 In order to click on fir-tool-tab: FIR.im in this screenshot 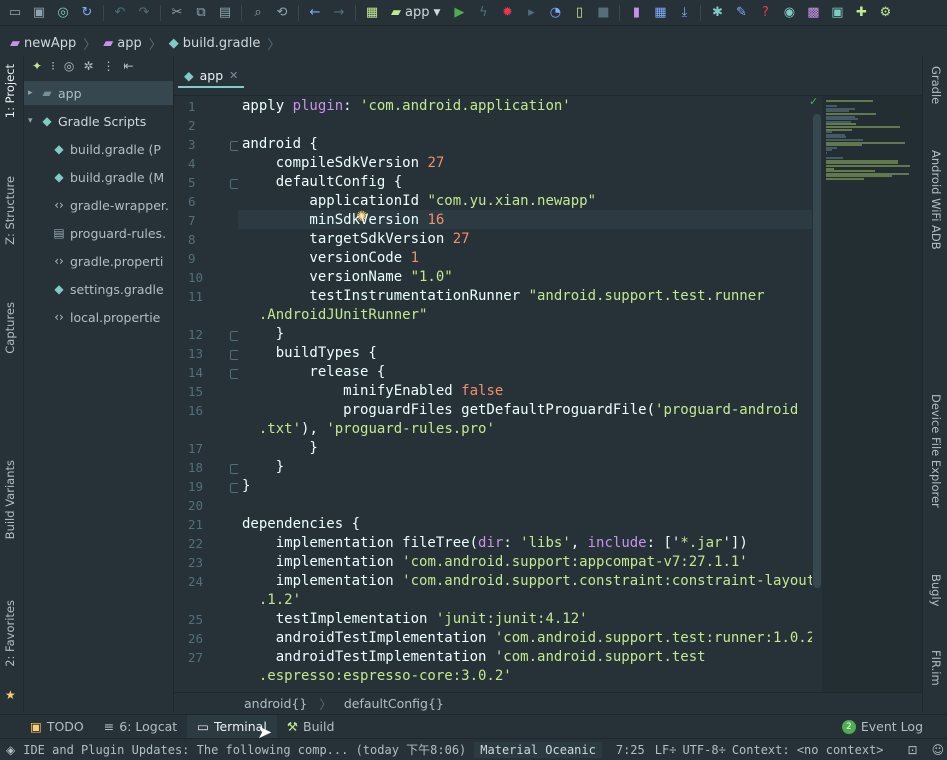, I will do `click(936, 668)`.